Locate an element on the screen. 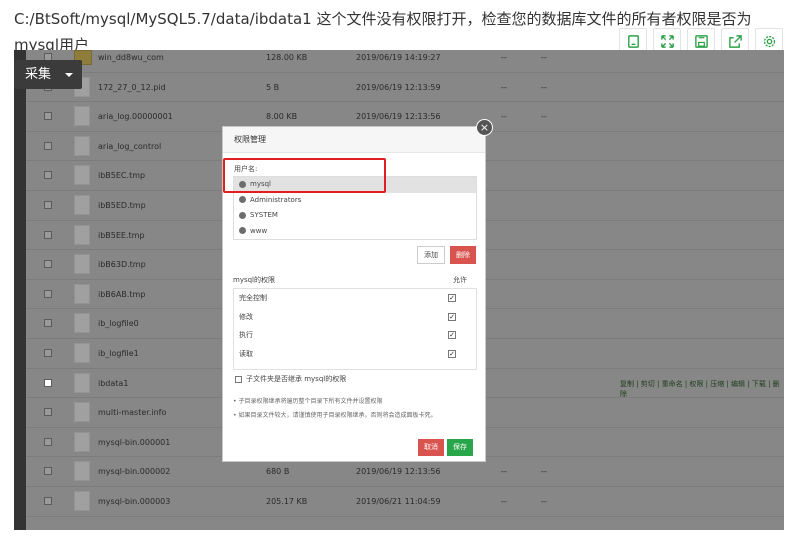  user-item: SYSTEM is located at coordinates (355, 216).